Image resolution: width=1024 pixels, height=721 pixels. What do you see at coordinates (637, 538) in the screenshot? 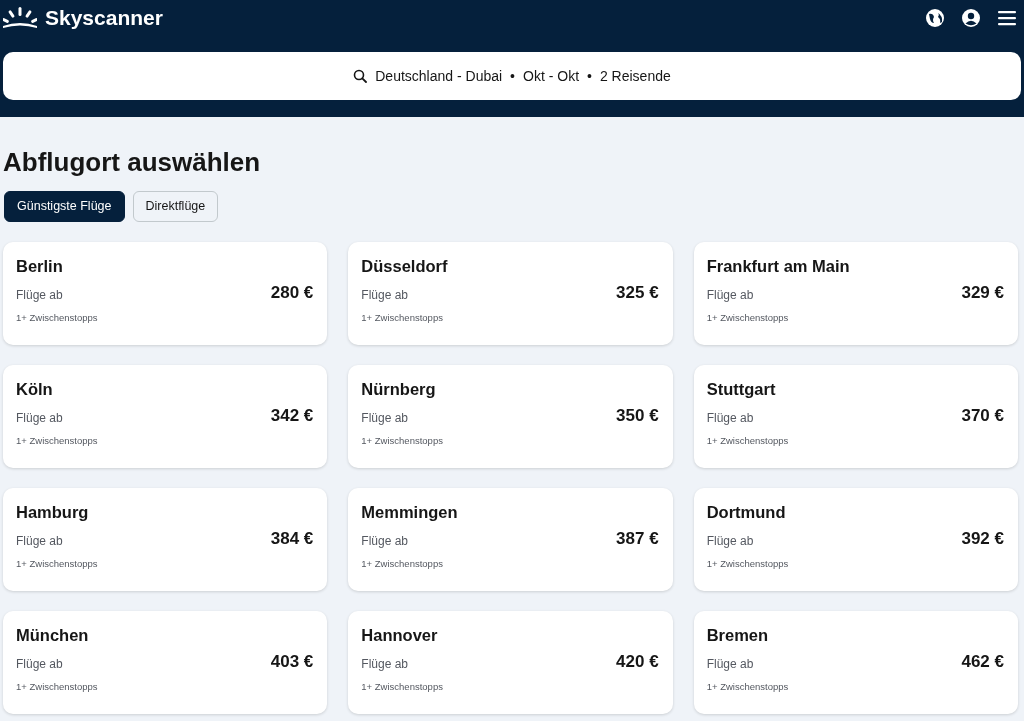
I see `price-text: 387 €` at bounding box center [637, 538].